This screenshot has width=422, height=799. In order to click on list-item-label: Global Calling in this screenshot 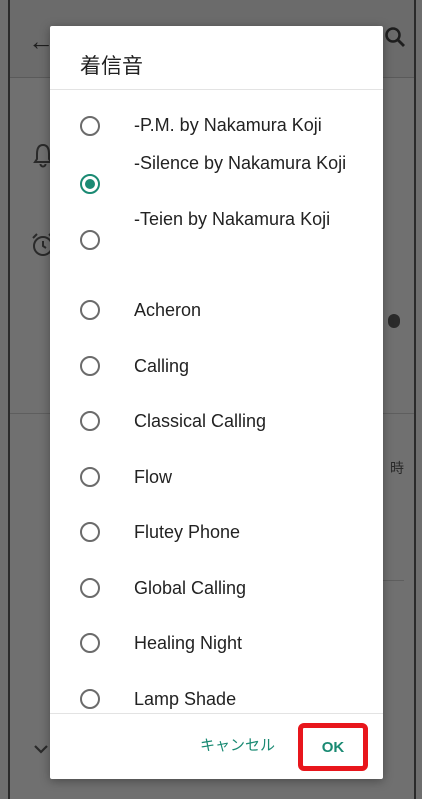, I will do `click(190, 588)`.